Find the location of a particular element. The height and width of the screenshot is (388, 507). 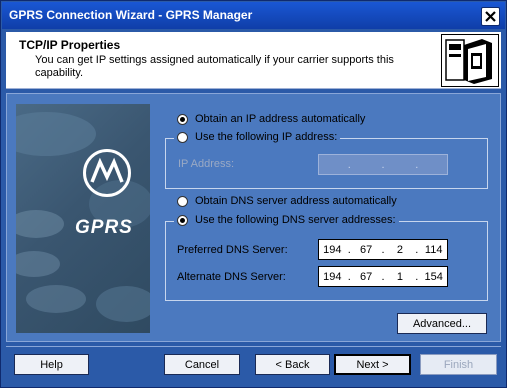

dns-manual-group is located at coordinates (326, 261).